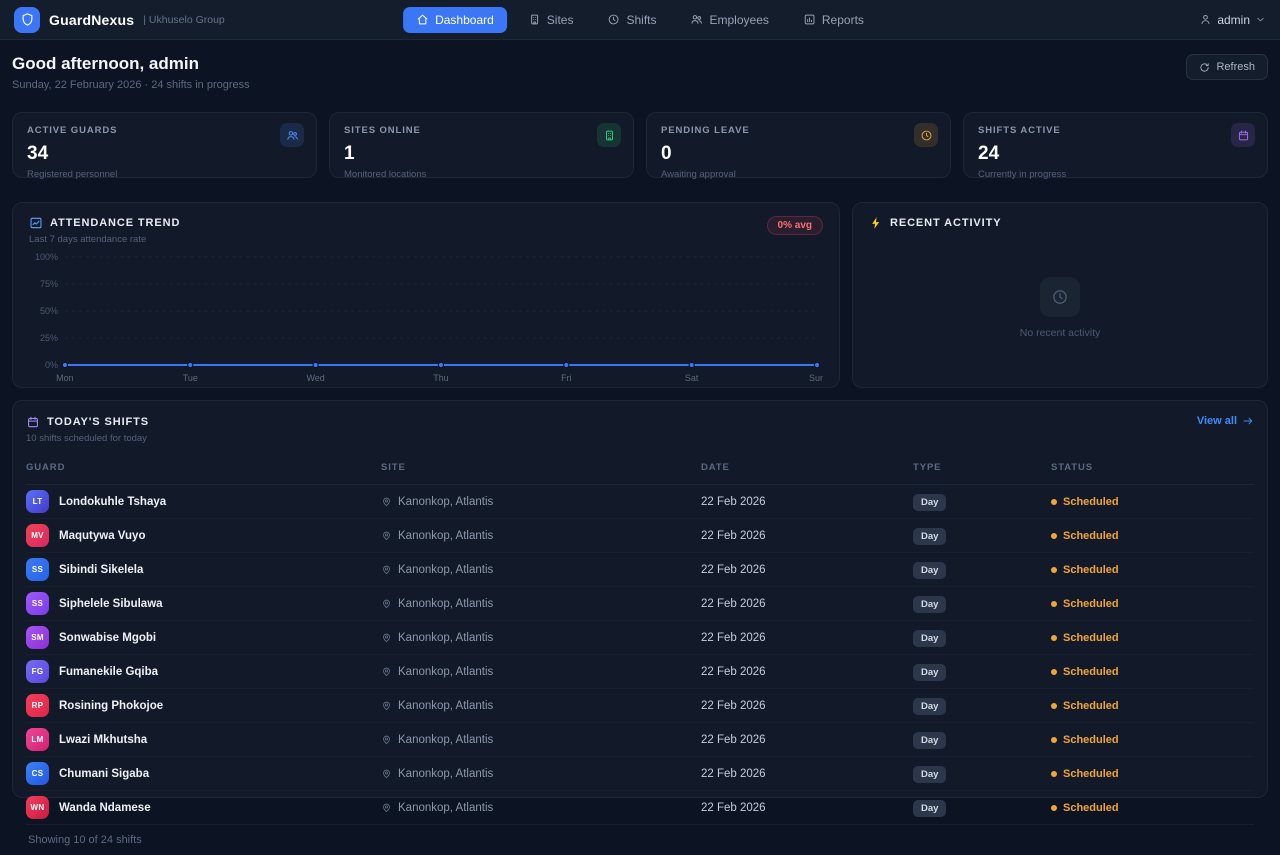  I want to click on svg-text: Tue, so click(190, 378).